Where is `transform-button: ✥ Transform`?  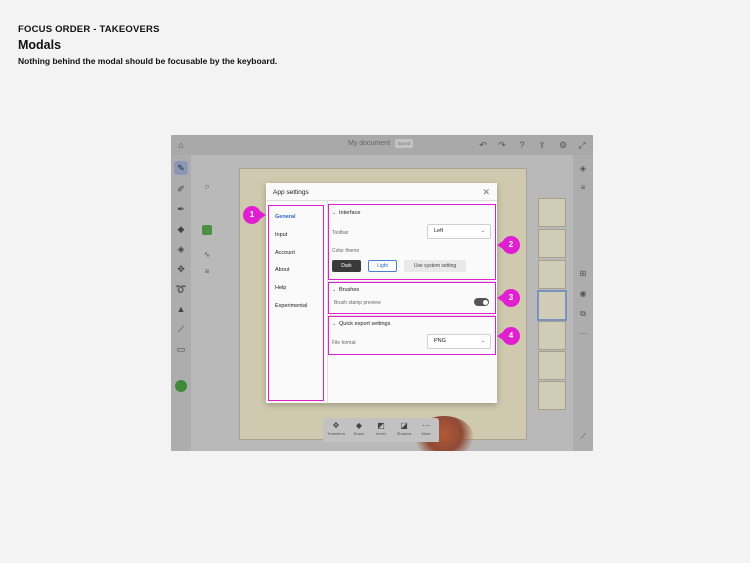 transform-button: ✥ Transform is located at coordinates (336, 429).